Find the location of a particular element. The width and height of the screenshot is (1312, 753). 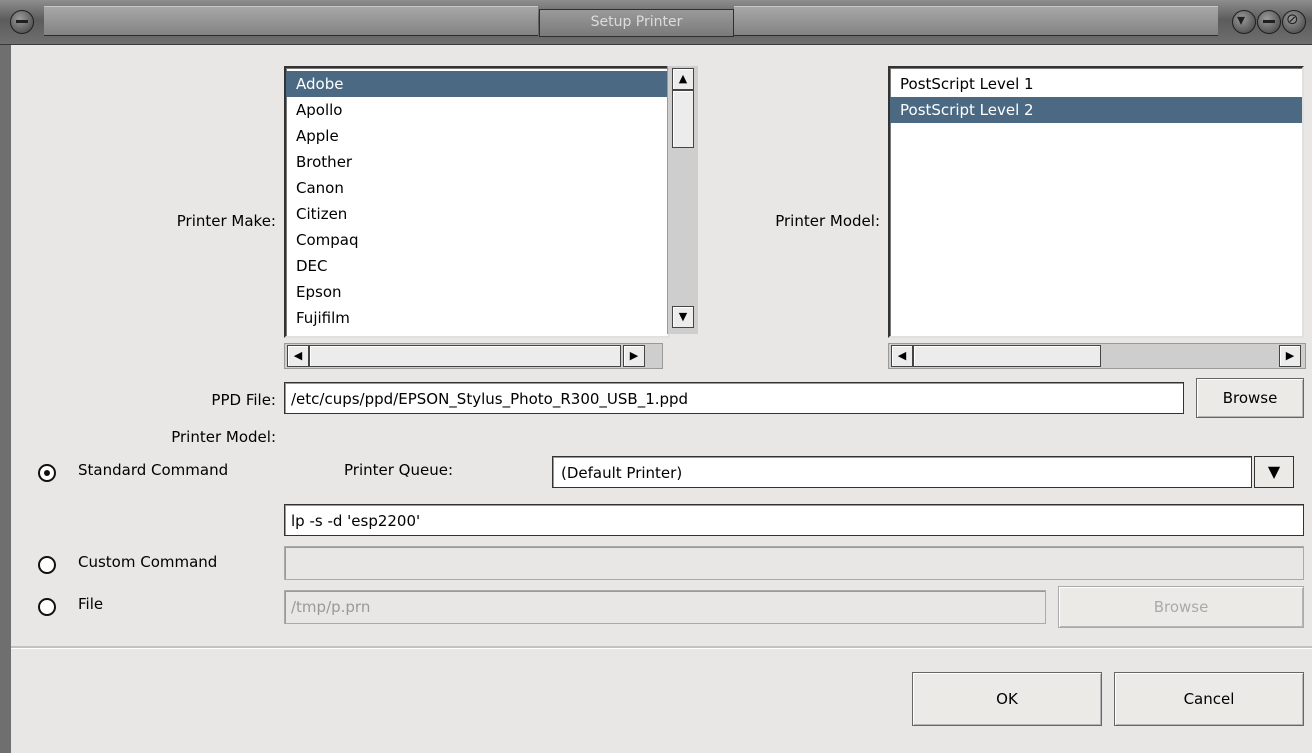

printer-make-list-item: Apple is located at coordinates (477, 136).